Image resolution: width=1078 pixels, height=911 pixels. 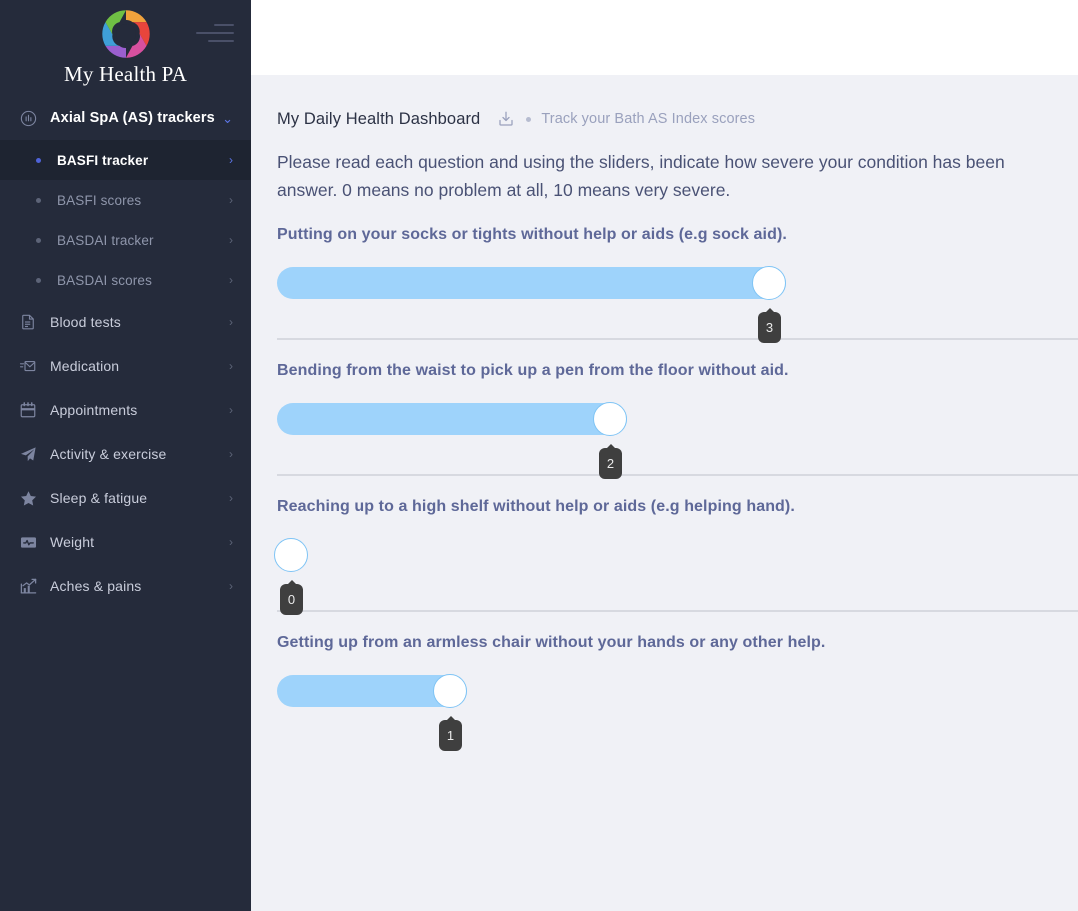 What do you see at coordinates (99, 498) in the screenshot?
I see `sidebar-item-label: Sleep & fatigue` at bounding box center [99, 498].